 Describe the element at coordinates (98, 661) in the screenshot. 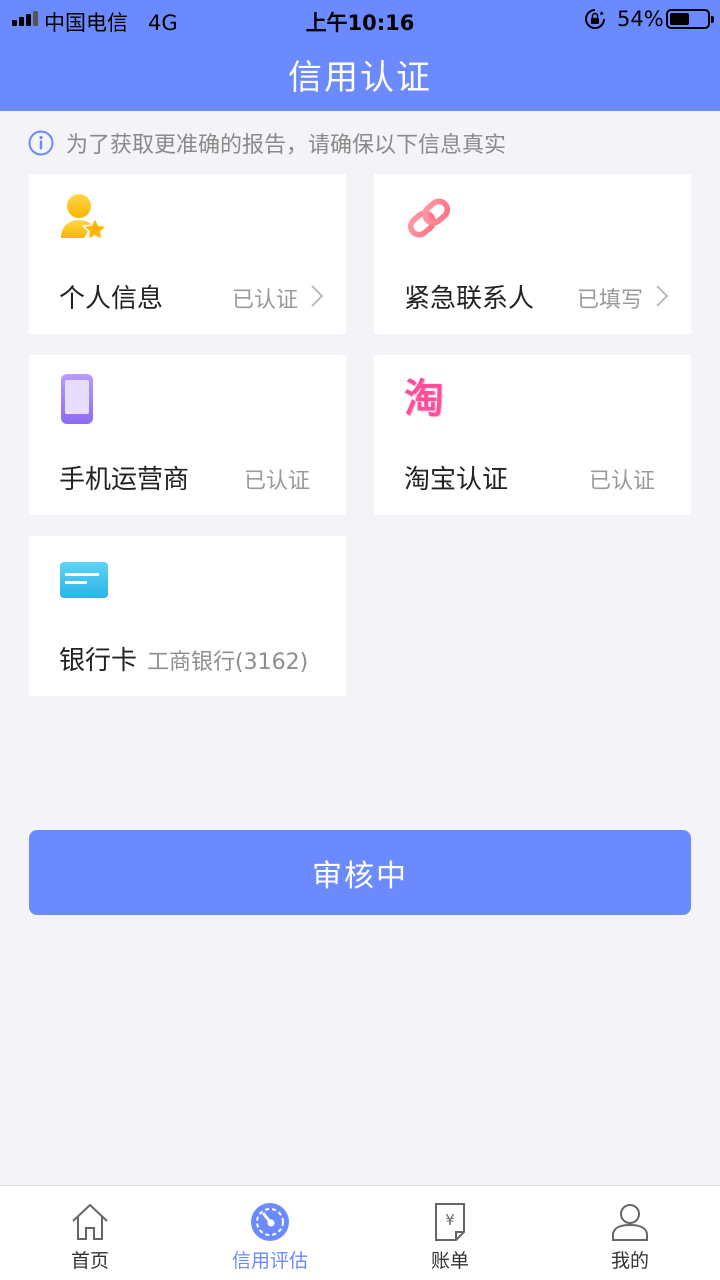

I see `bank-label: 银行卡` at that location.